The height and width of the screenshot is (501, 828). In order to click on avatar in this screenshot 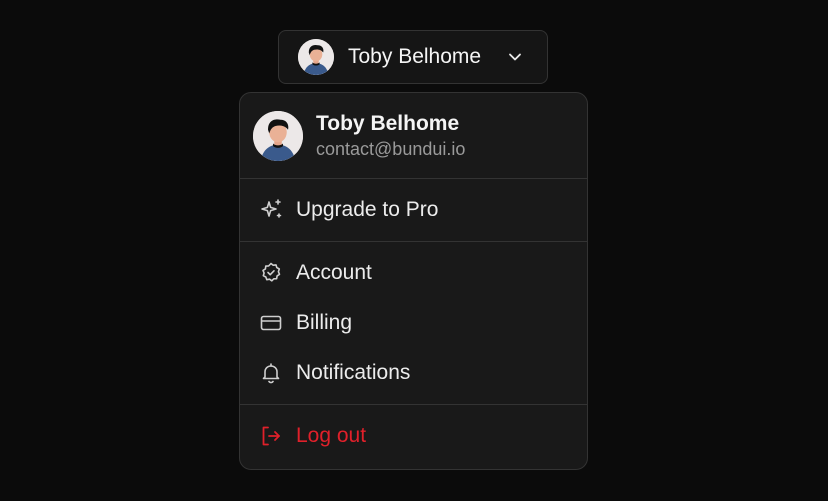, I will do `click(316, 57)`.